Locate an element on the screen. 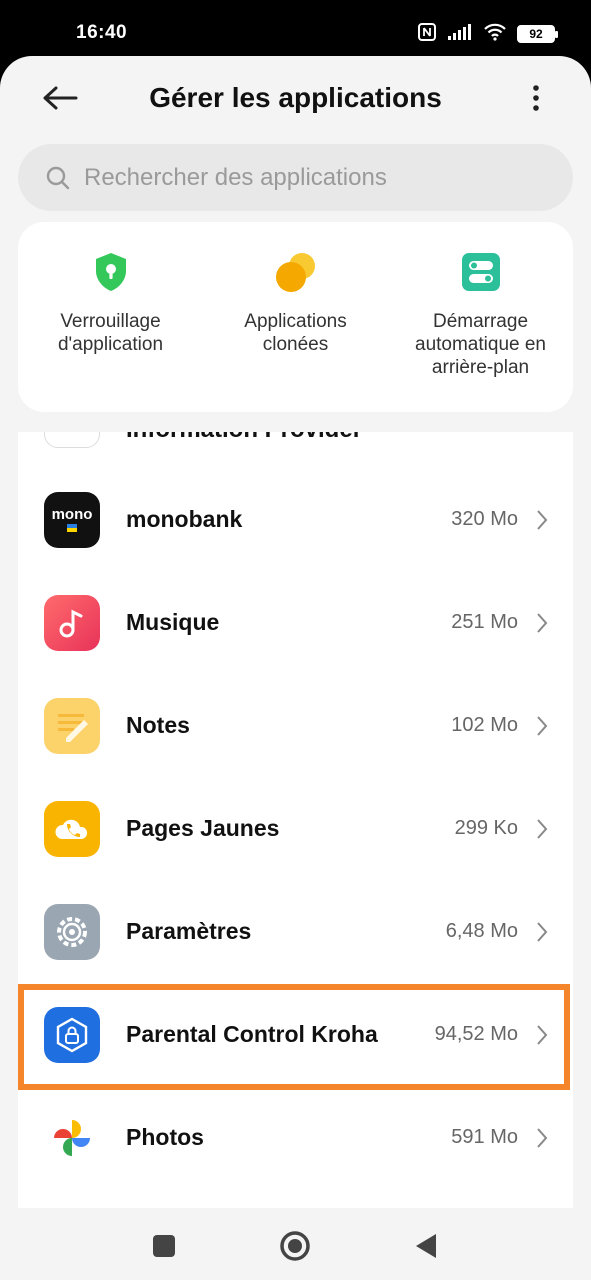  app-size: 94,52 Mo is located at coordinates (476, 1034).